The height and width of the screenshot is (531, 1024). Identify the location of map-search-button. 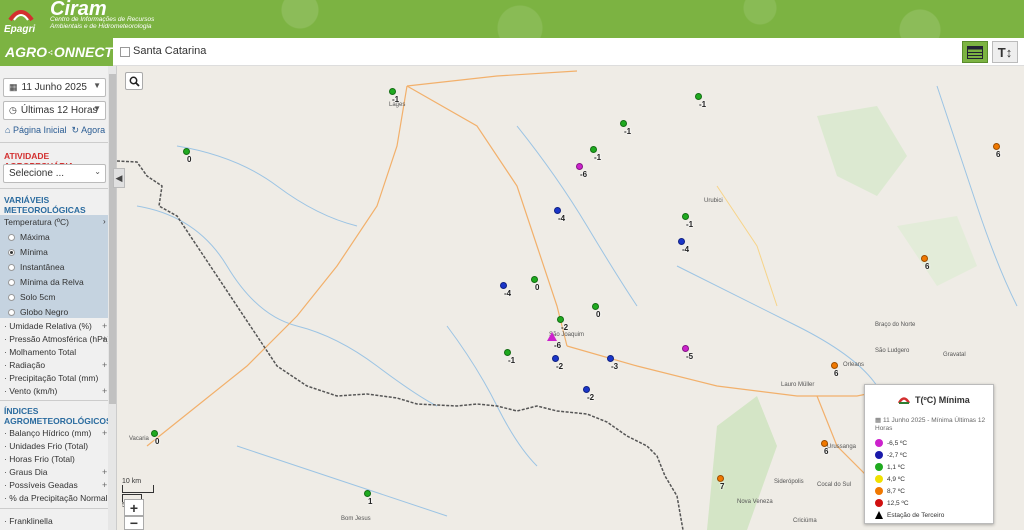
(134, 81).